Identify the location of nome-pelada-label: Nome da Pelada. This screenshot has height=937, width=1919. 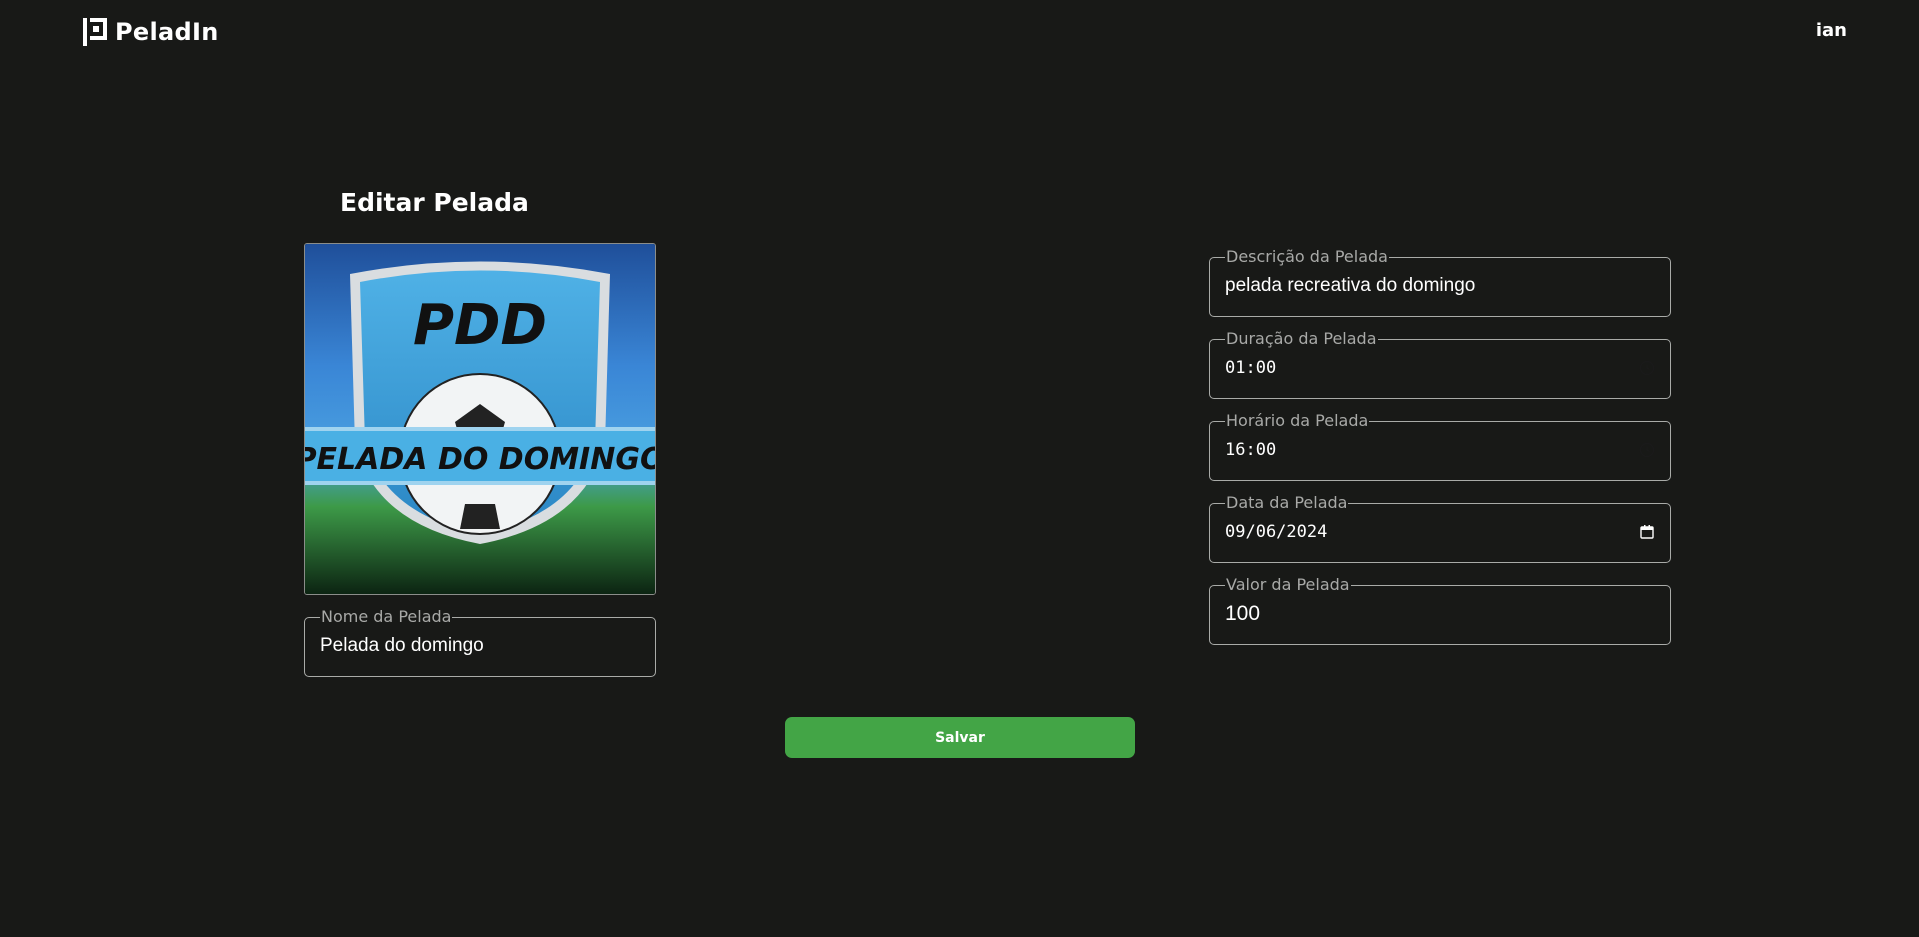
(386, 616).